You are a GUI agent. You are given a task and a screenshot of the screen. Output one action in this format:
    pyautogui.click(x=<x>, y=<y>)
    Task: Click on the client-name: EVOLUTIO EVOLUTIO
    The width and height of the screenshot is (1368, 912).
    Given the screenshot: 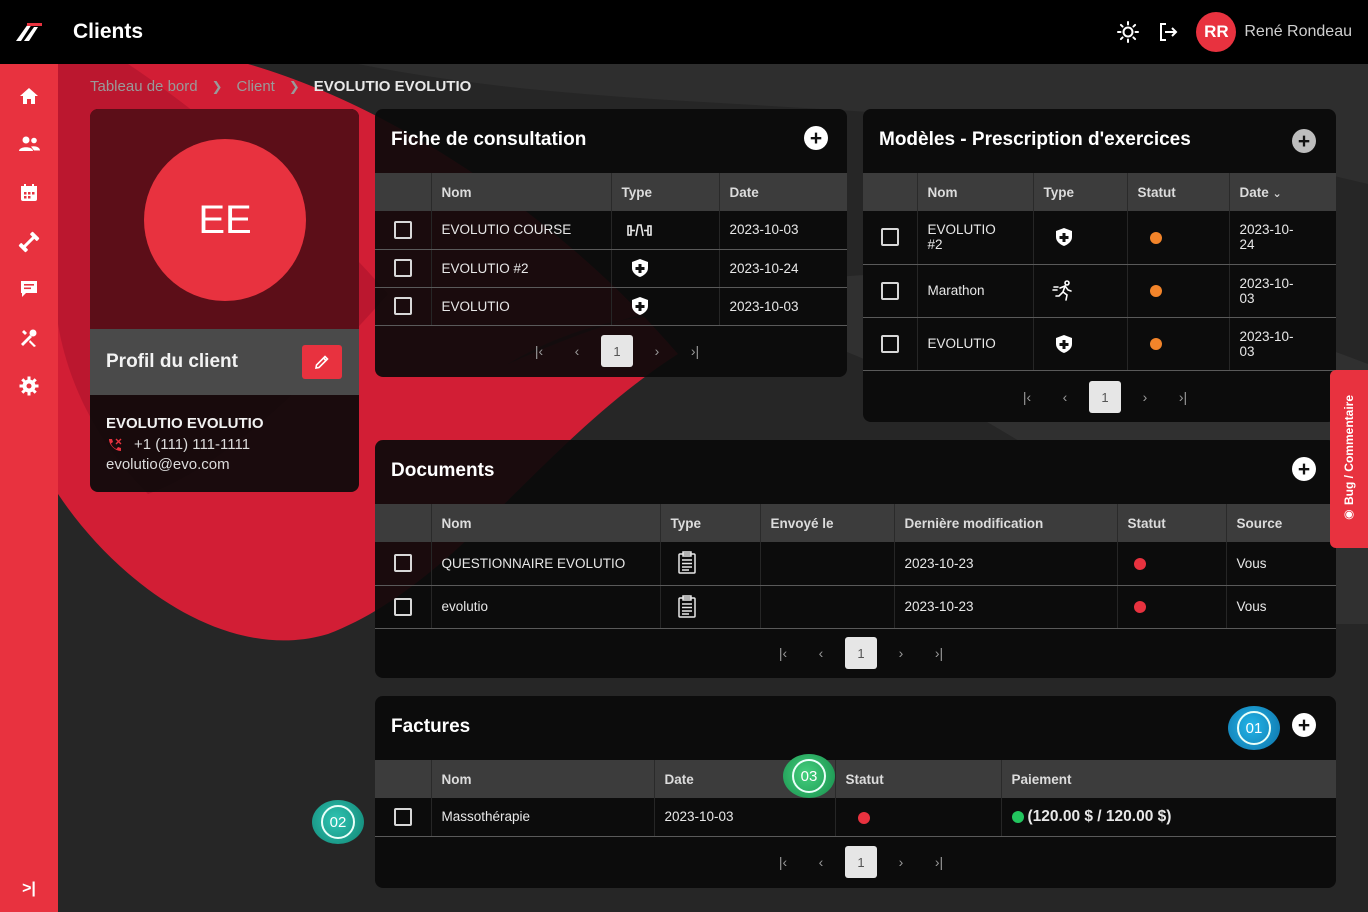 What is the action you would take?
    pyautogui.click(x=185, y=423)
    